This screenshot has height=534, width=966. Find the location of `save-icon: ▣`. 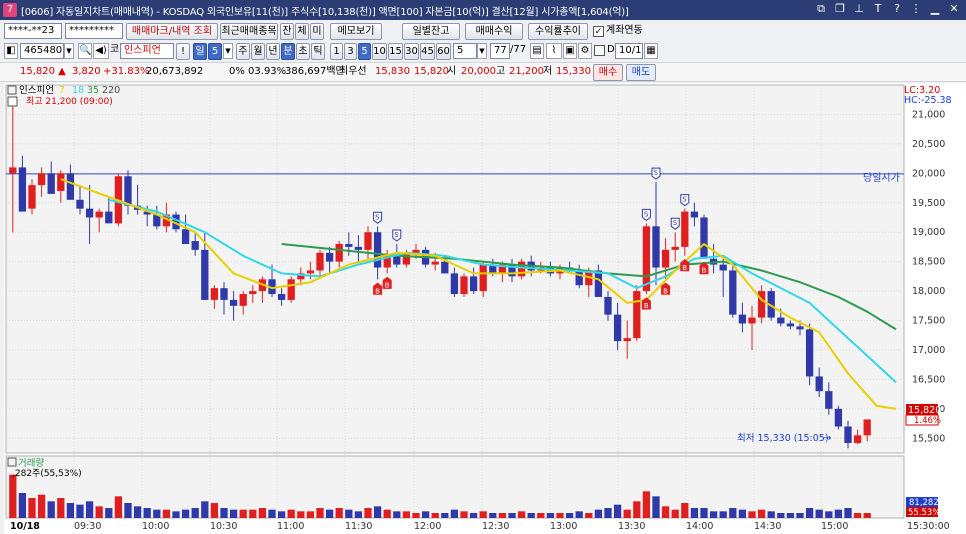

save-icon: ▣ is located at coordinates (570, 51).